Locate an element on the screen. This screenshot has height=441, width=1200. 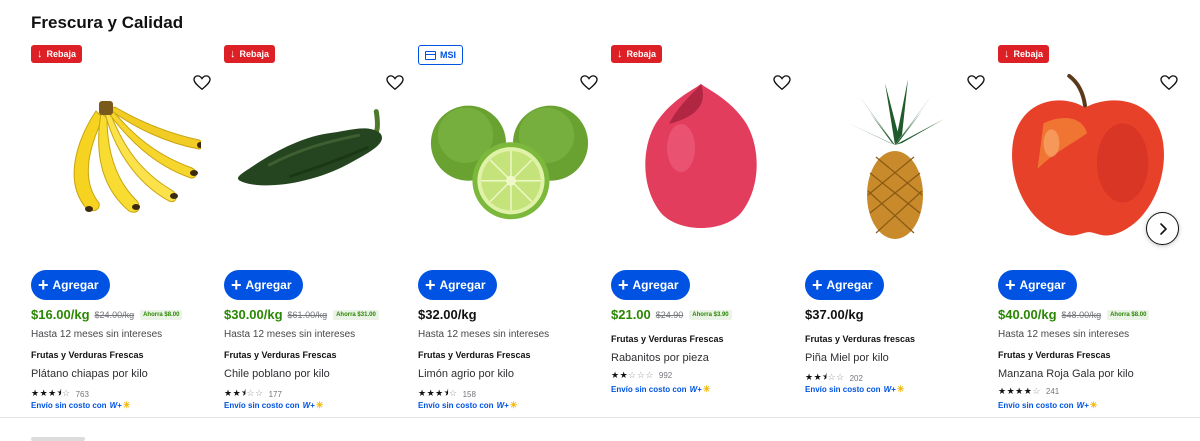
price-row: $40.00/kg $48.00/kg Ahorra $8.00 is located at coordinates (1074, 314).